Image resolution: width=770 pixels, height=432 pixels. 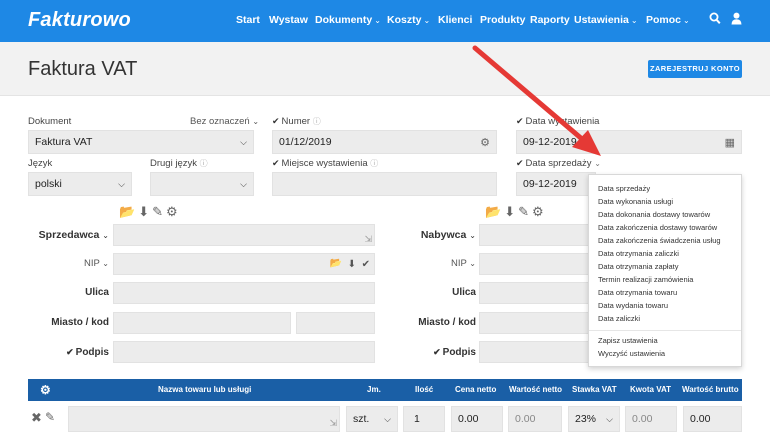 I want to click on delete-row-icon: ✖, so click(x=36, y=418).